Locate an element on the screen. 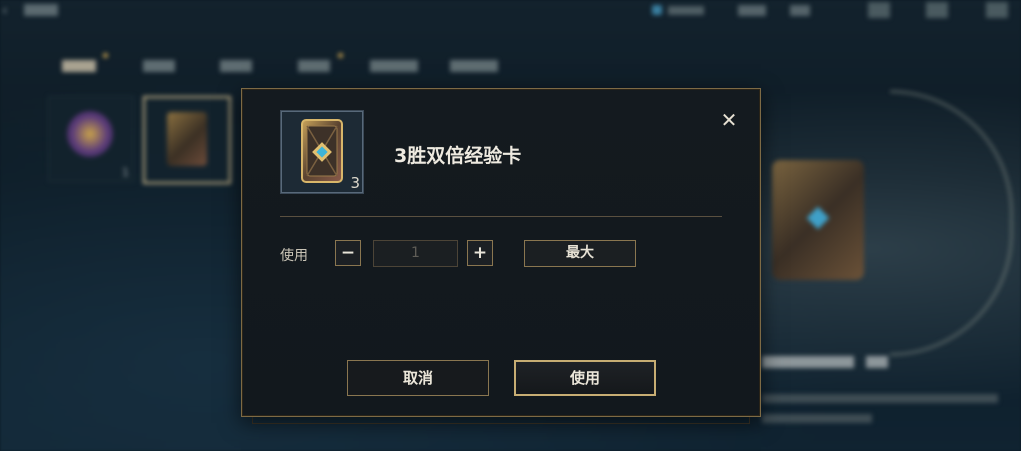 This screenshot has width=1021, height=451. item-title: 3胜双倍经验卡 is located at coordinates (458, 156).